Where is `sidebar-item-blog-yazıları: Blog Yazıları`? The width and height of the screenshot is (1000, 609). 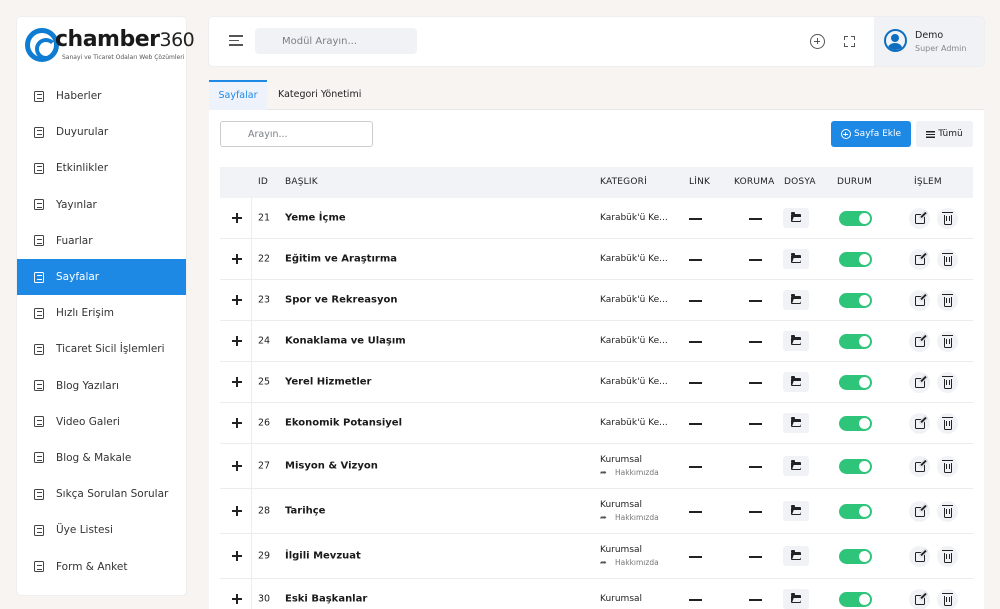 sidebar-item-blog-yazıları: Blog Yazıları is located at coordinates (101, 386).